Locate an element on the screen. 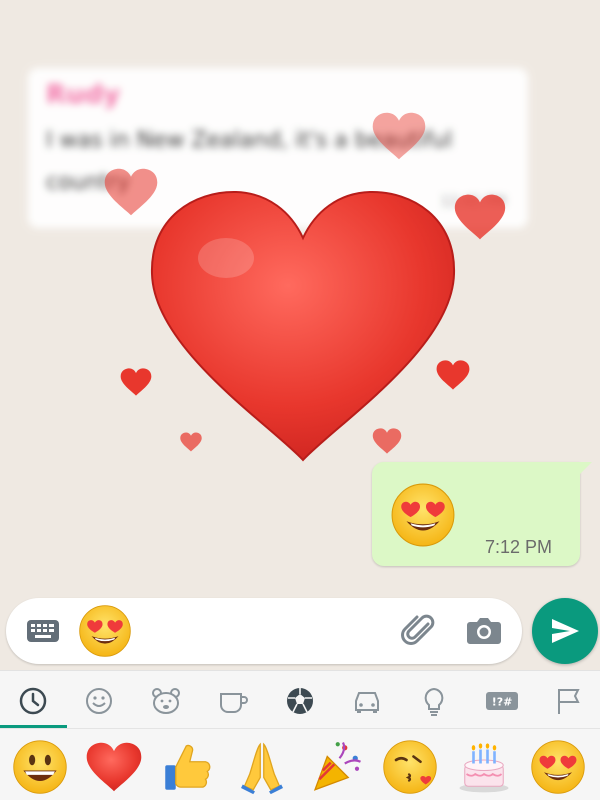 The height and width of the screenshot is (800, 600). tab-objects is located at coordinates (434, 701).